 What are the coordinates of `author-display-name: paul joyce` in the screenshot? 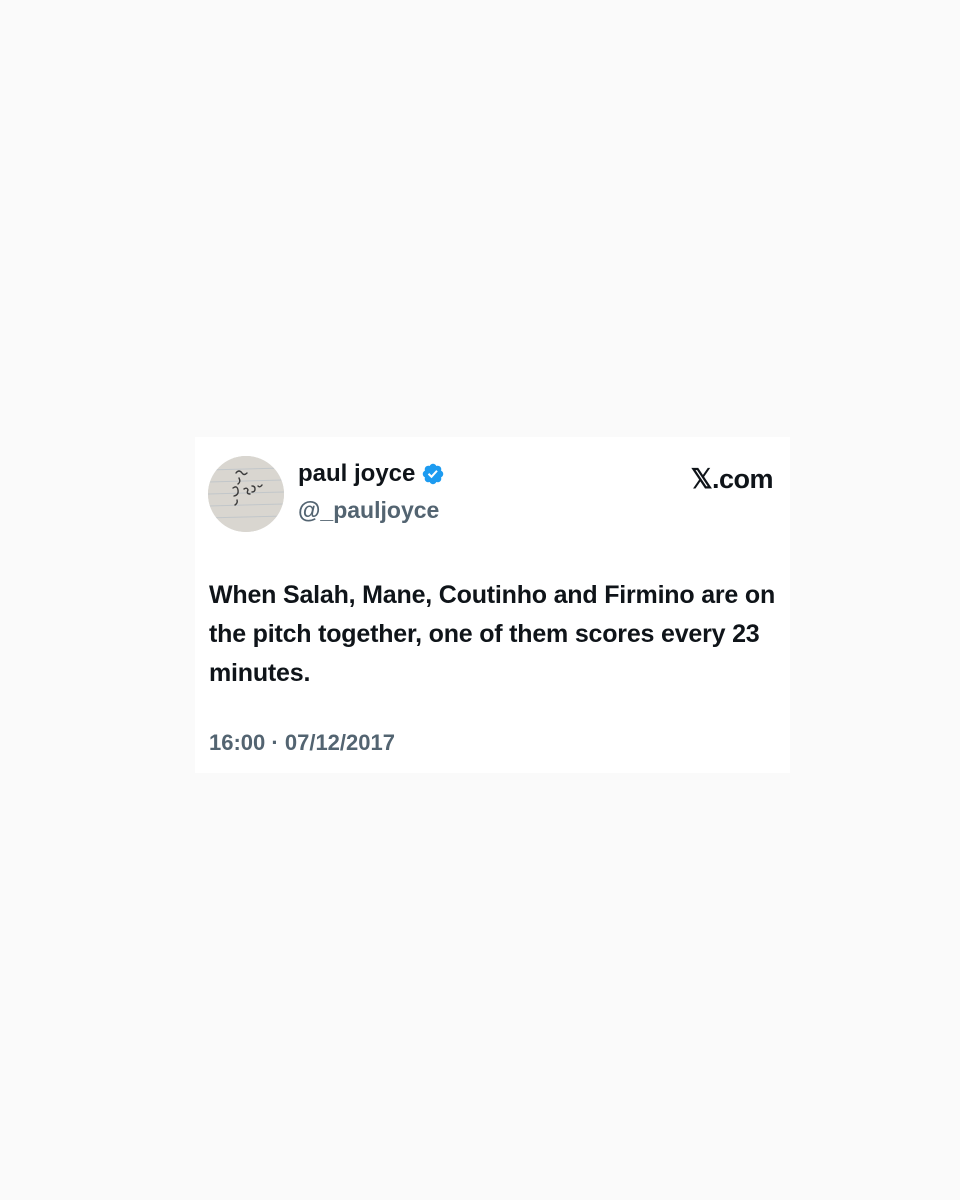 It's located at (356, 474).